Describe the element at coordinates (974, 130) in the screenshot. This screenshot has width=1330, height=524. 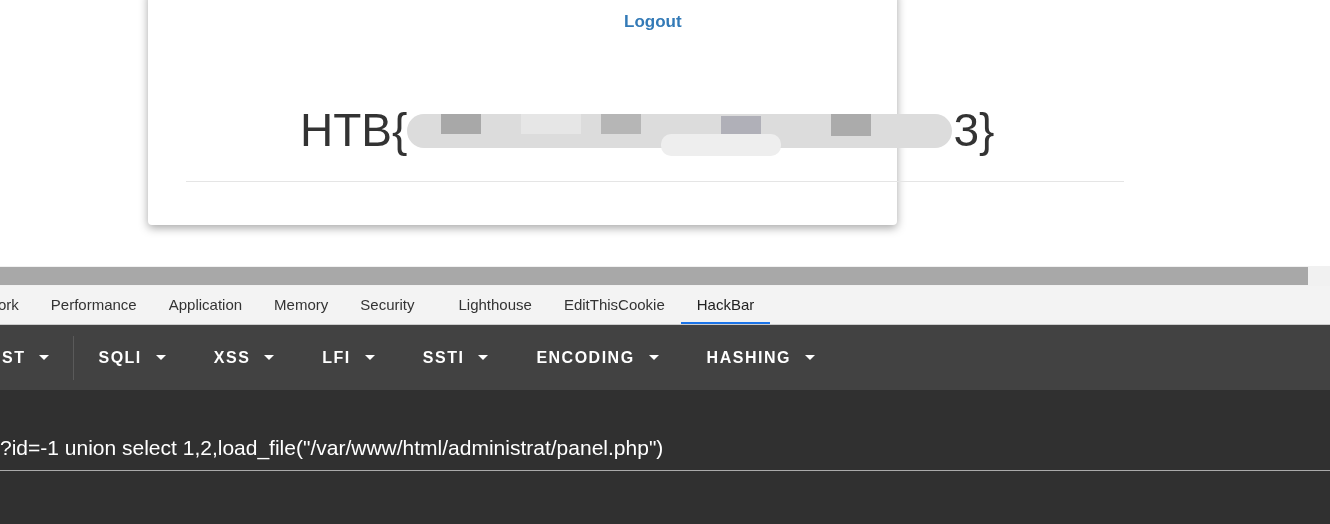
I see `flag-text: 3}` at that location.